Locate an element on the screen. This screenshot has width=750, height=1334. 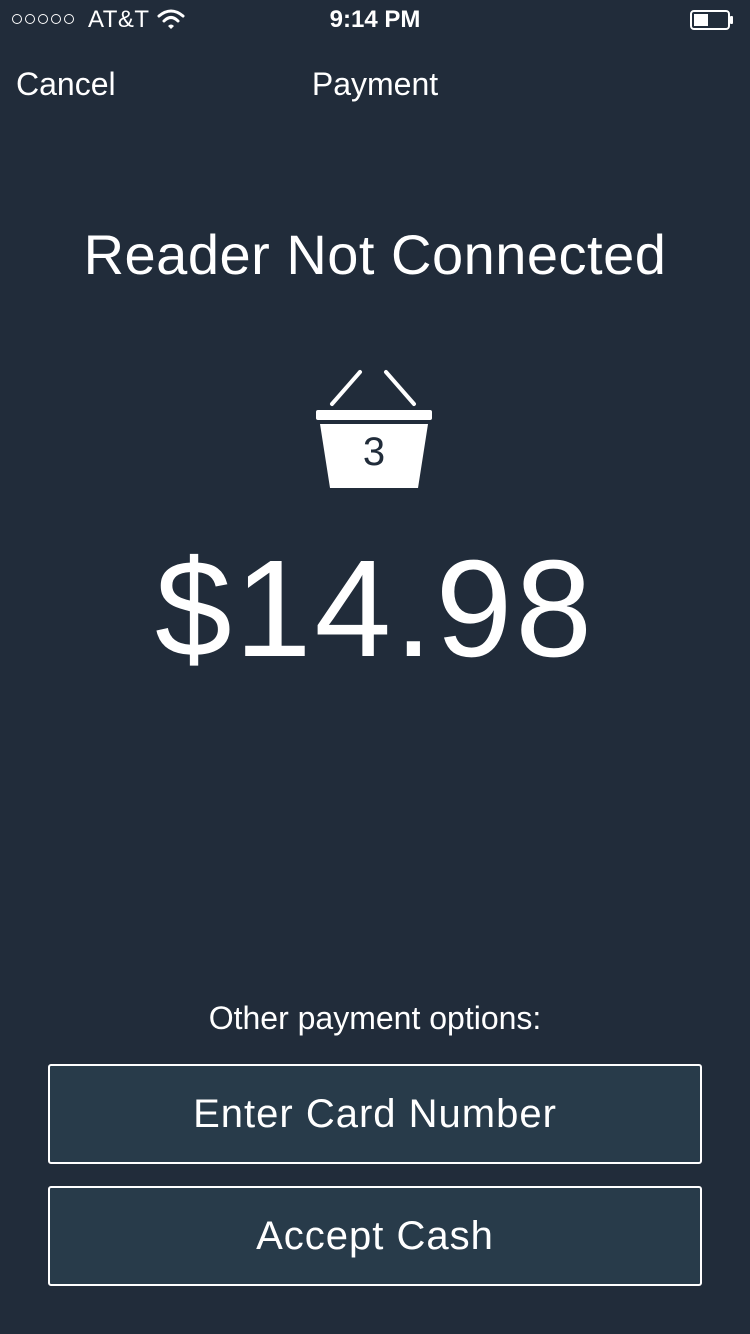
basket-icon: 3 is located at coordinates (374, 428).